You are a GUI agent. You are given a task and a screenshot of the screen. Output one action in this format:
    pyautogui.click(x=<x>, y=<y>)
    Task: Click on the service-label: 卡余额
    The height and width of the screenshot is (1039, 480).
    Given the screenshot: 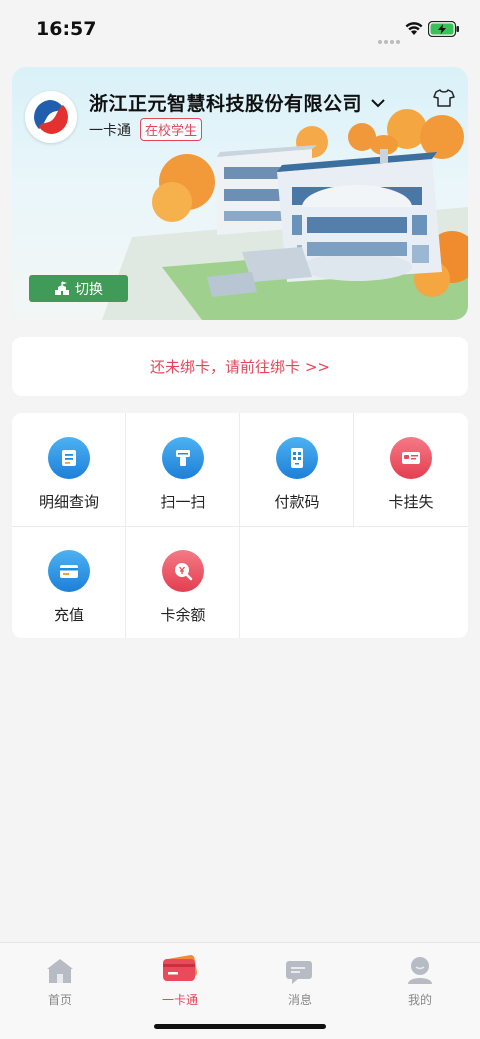 What is the action you would take?
    pyautogui.click(x=183, y=615)
    